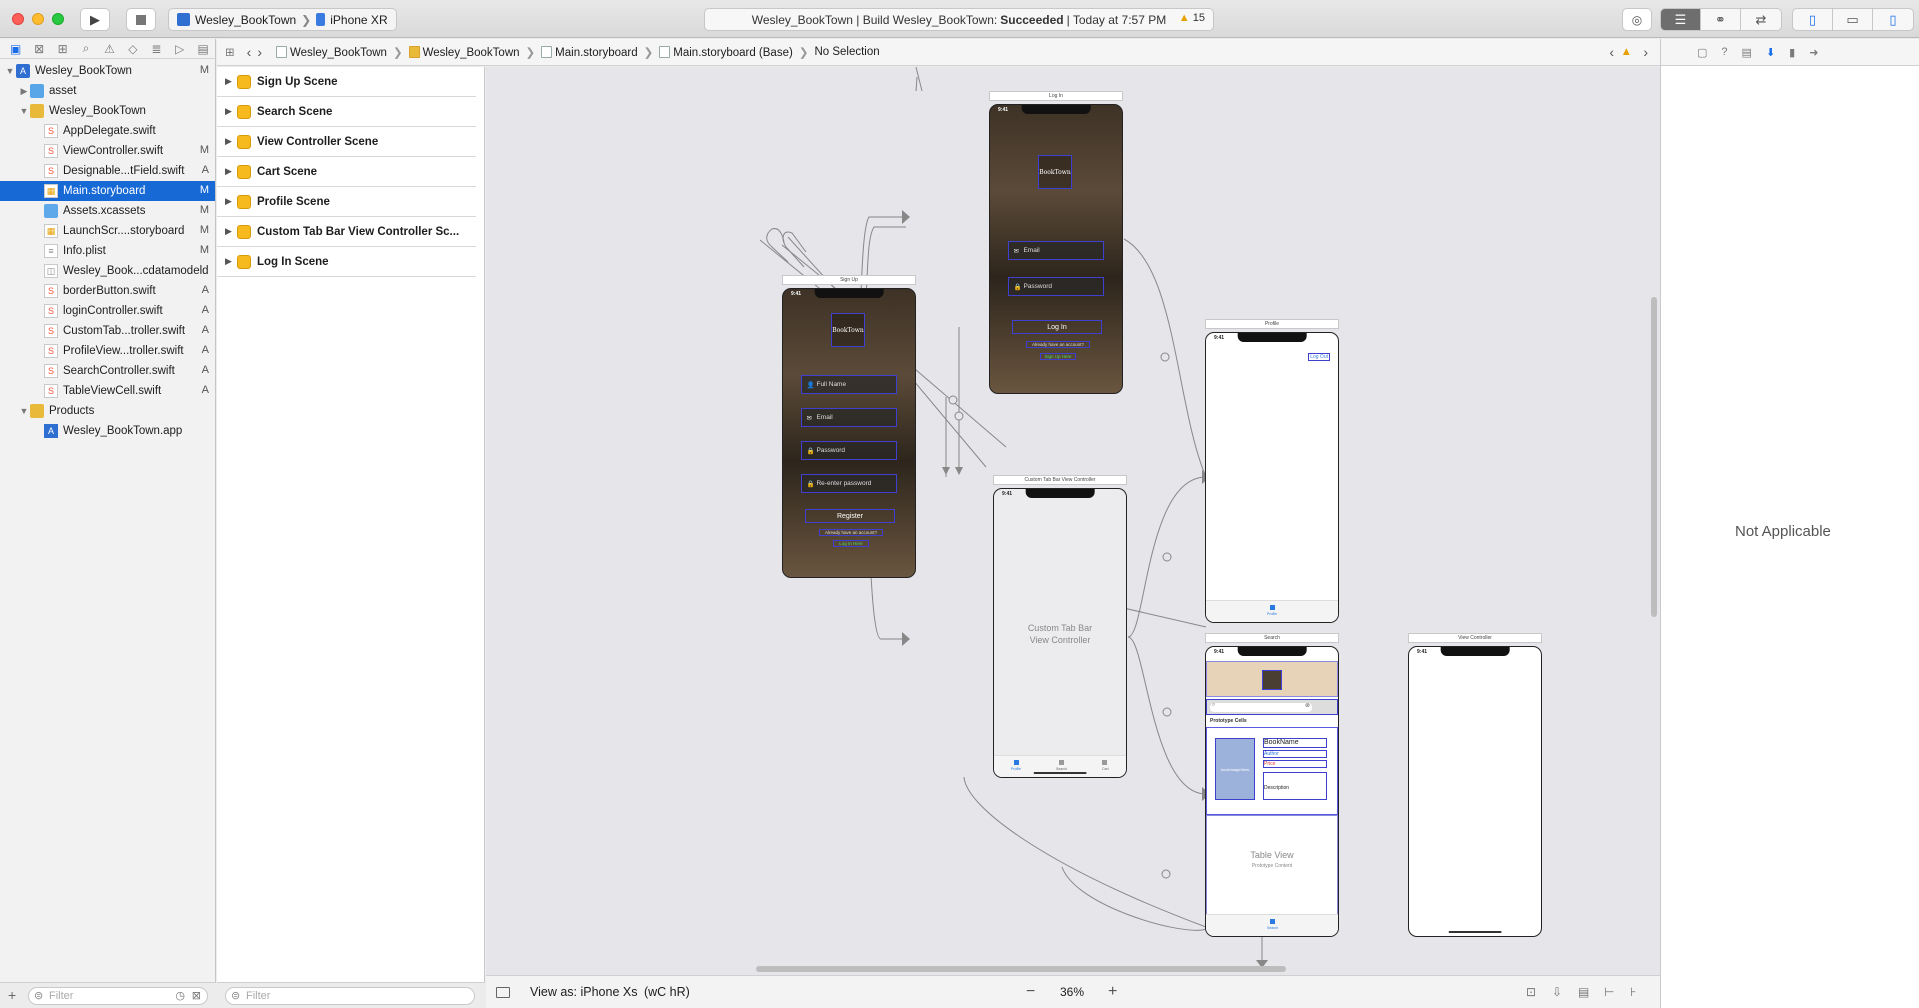 The image size is (1919, 1008). I want to click on zoom-out-button: −, so click(1030, 992).